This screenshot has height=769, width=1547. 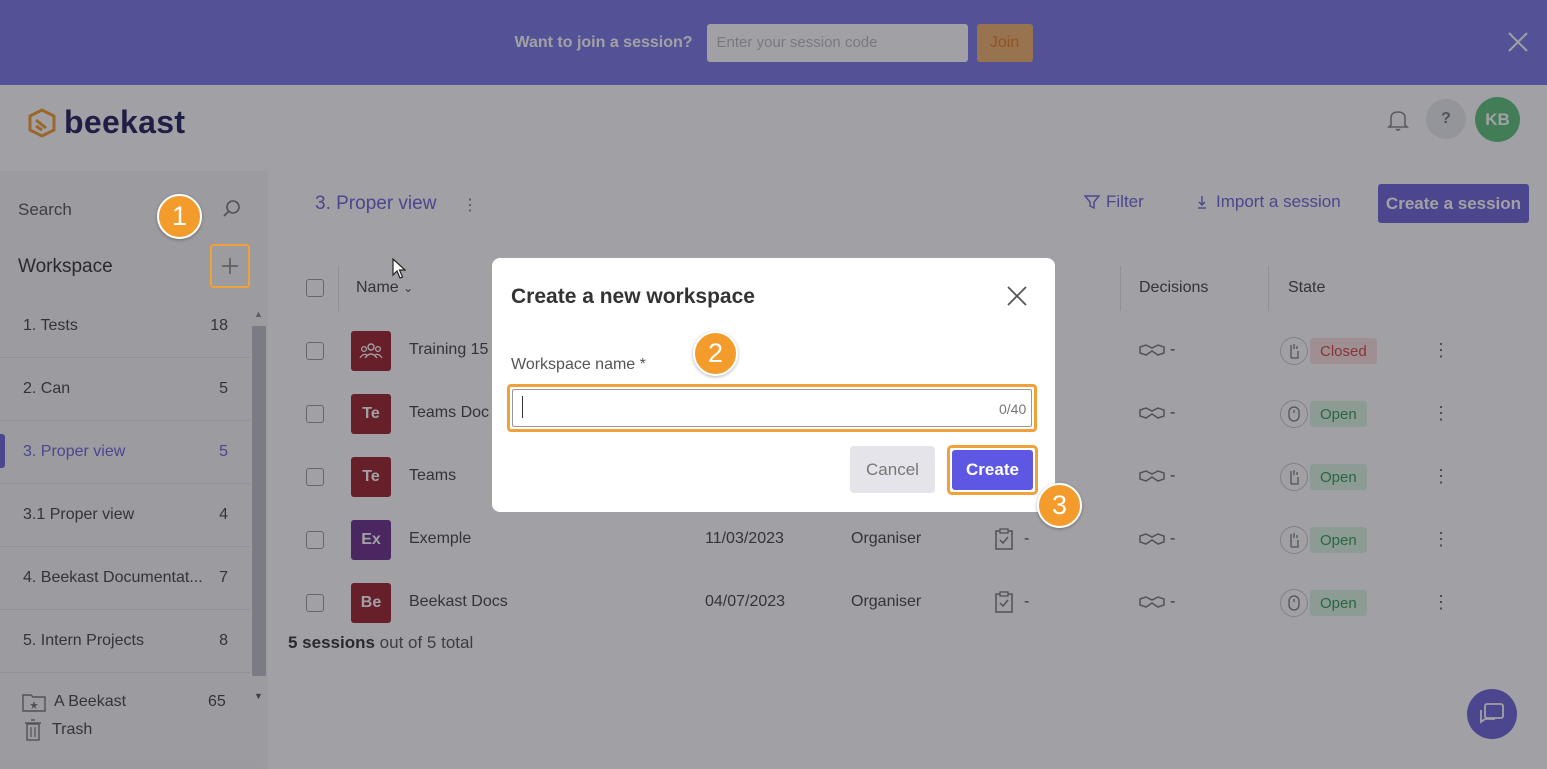 I want to click on mouse-cursor-icon, so click(x=399, y=268).